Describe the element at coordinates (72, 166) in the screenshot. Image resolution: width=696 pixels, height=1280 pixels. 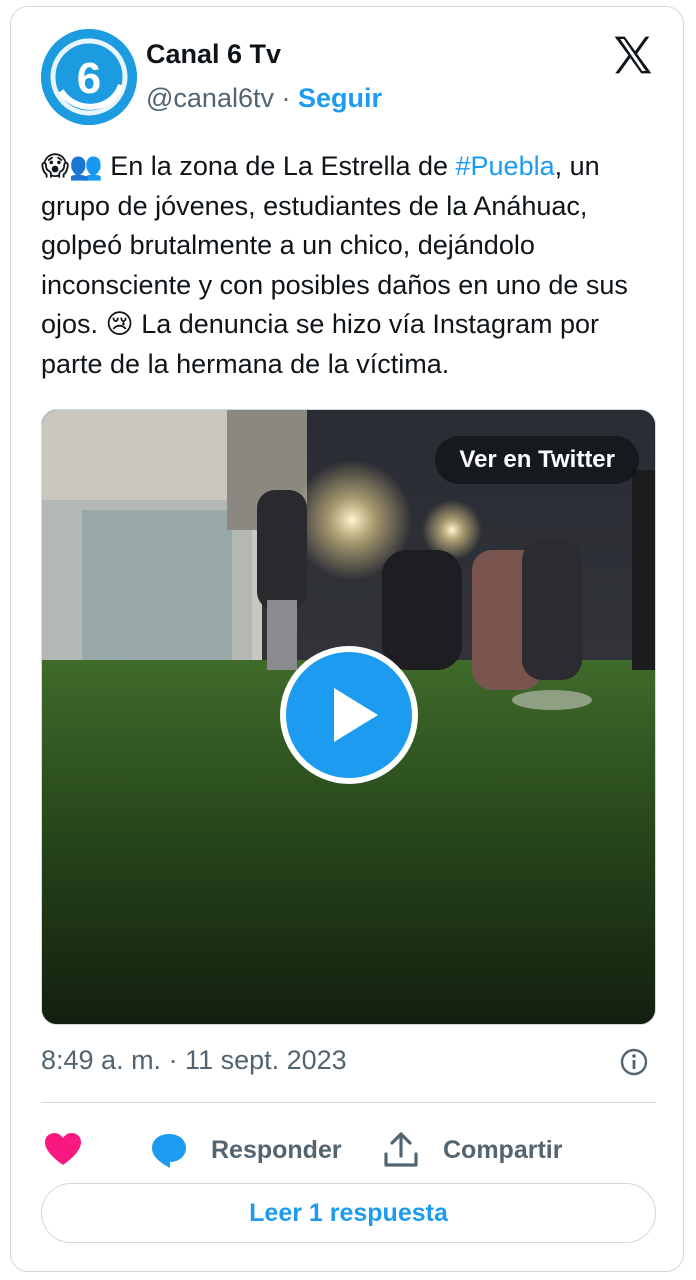
I see `emoji-scream-icon: 😱👥` at that location.